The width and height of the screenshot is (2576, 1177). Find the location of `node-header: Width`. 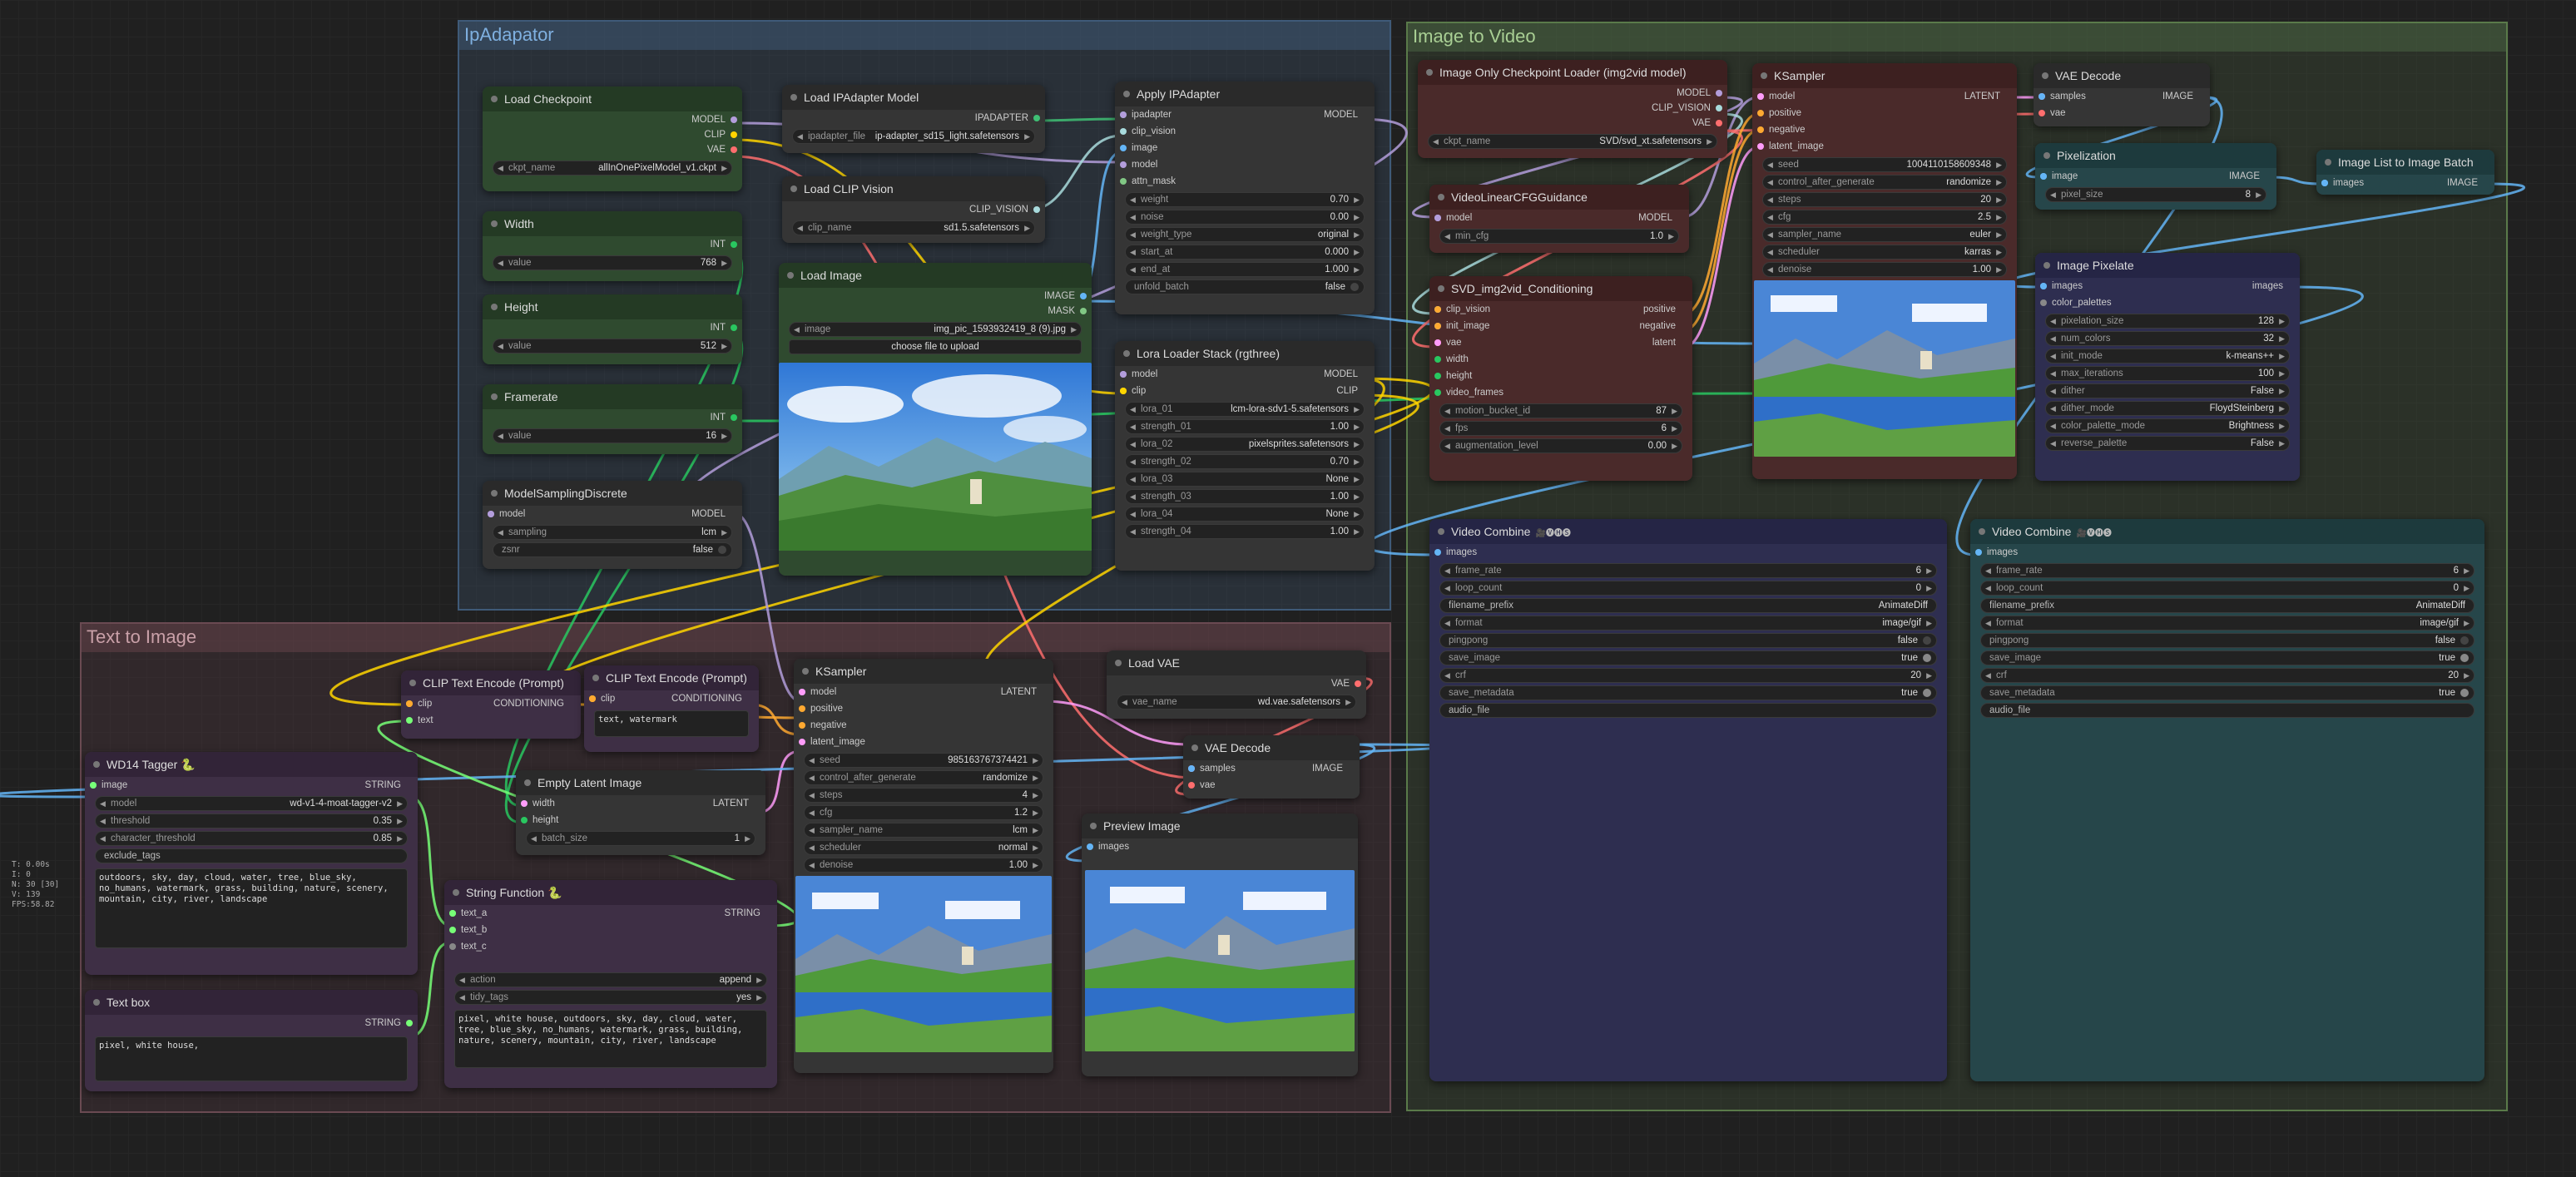

node-header: Width is located at coordinates (612, 224).